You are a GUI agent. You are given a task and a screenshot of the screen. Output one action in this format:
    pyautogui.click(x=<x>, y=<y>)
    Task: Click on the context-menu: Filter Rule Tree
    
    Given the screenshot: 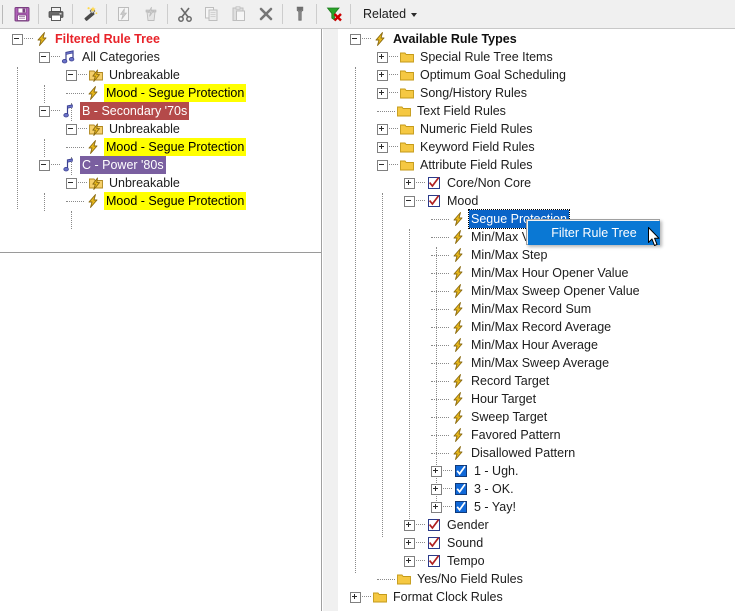 What is the action you would take?
    pyautogui.click(x=593, y=232)
    